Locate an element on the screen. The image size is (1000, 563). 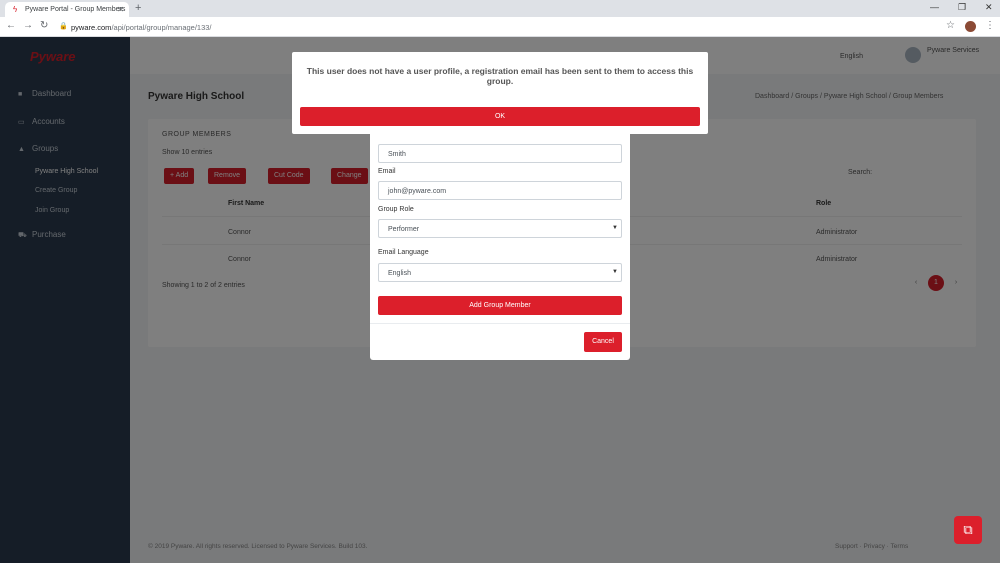
lock-icon: 🔒 is located at coordinates (63, 26).